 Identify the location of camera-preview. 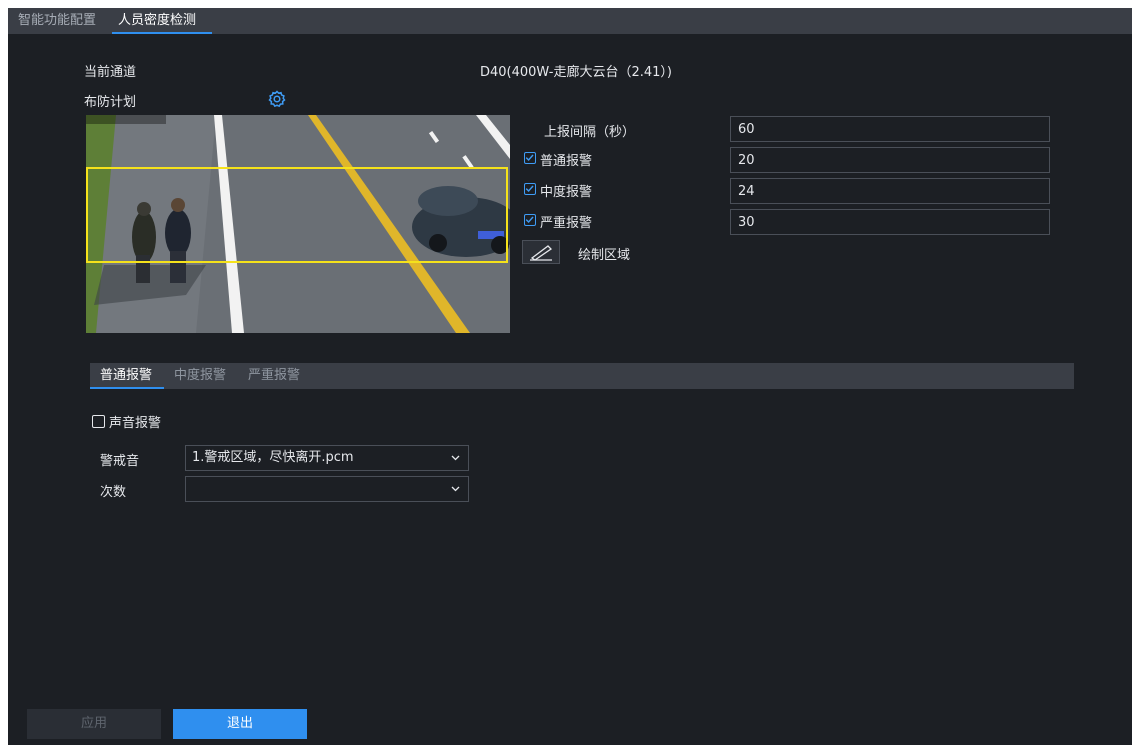
(298, 224).